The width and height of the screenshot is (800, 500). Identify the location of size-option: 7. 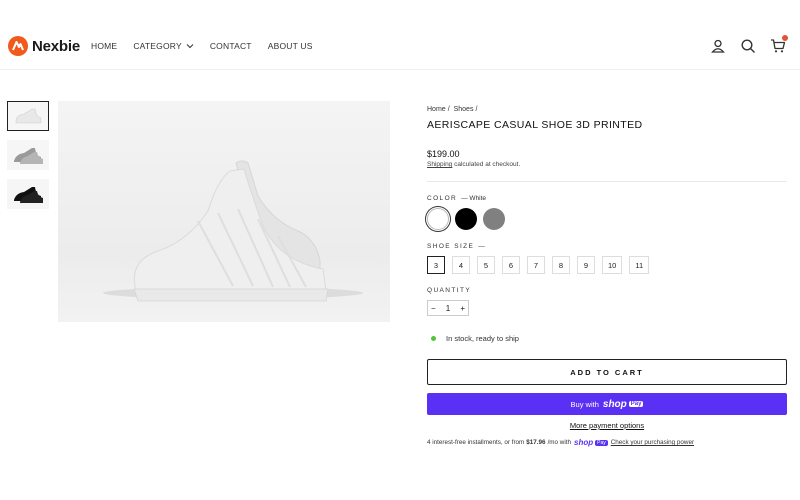
(536, 265).